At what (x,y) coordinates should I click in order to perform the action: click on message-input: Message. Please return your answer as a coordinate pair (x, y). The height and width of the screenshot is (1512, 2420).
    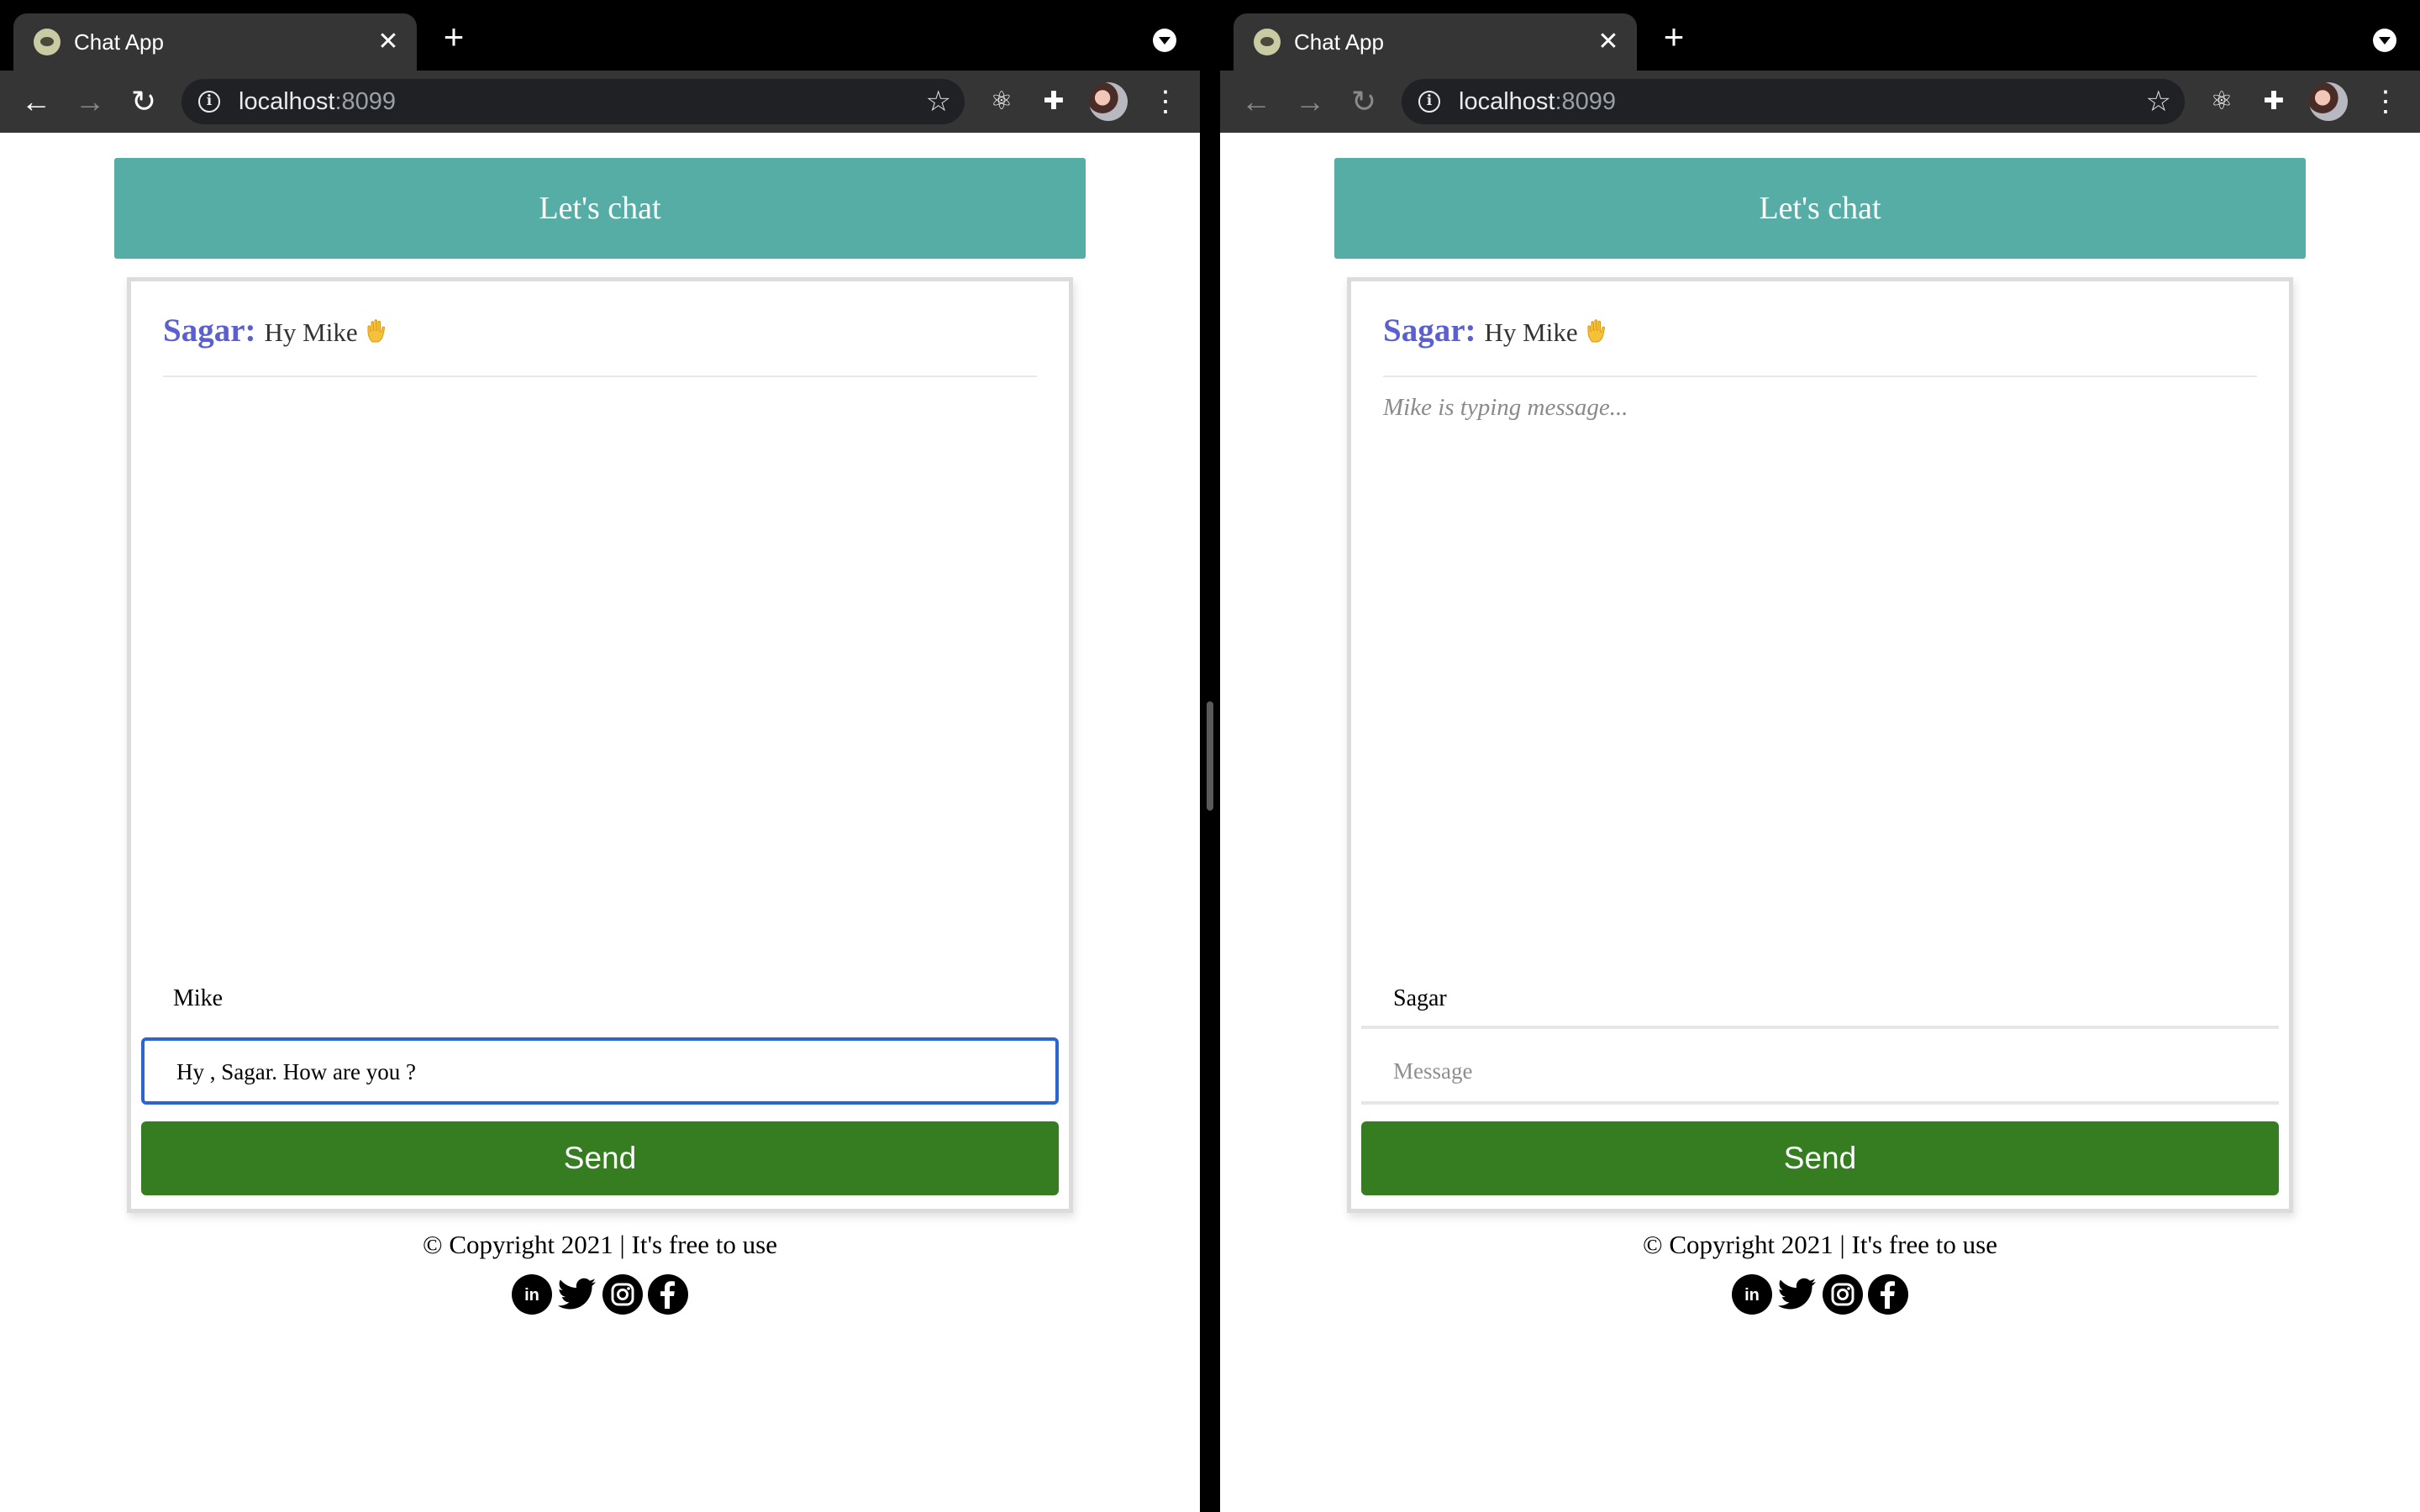
    Looking at the image, I should click on (1820, 1071).